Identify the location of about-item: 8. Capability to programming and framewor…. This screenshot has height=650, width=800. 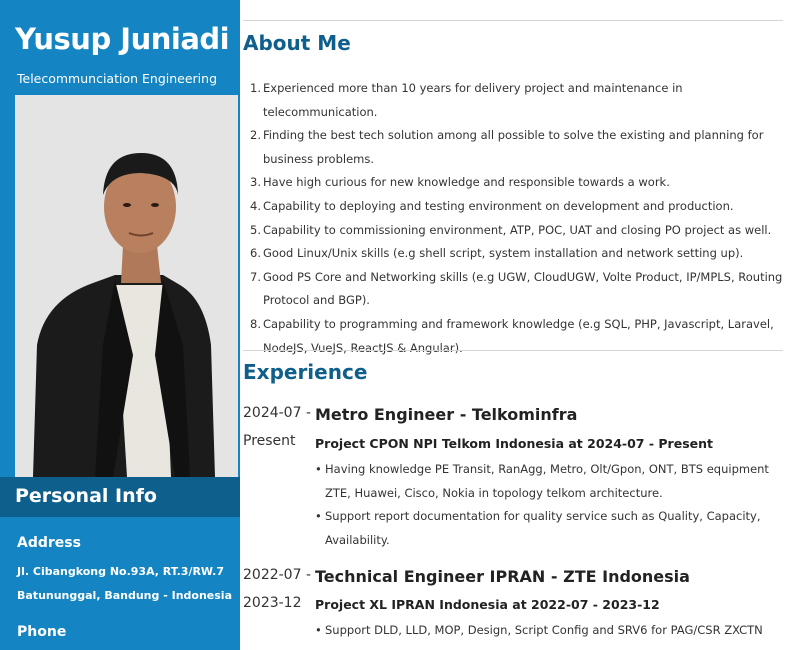
(512, 335).